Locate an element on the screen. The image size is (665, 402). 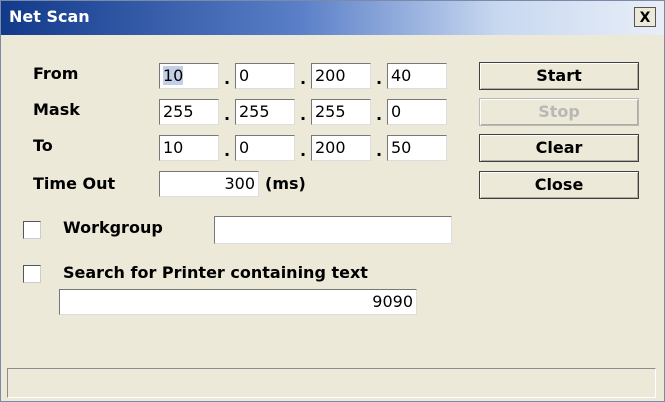
search-printer-label: Search for Printer containing text is located at coordinates (215, 272).